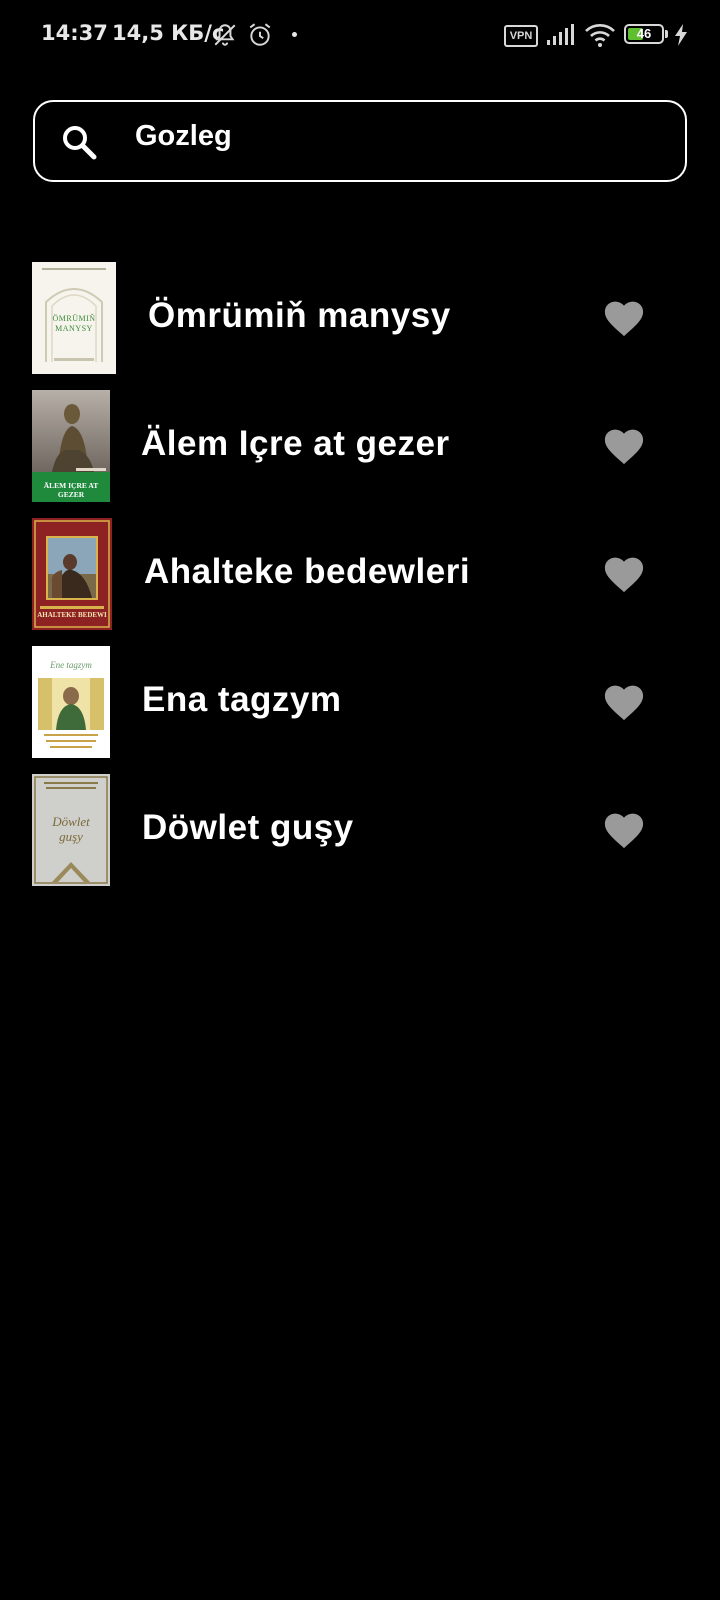  I want to click on book-cover-image: Döwlet guşy, so click(71, 830).